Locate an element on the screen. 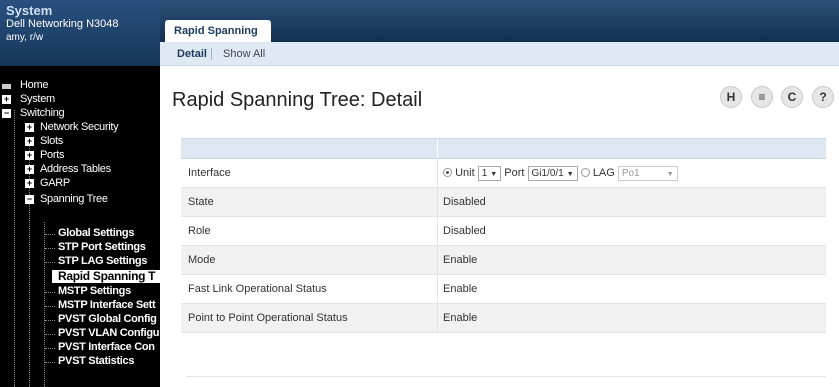 The height and width of the screenshot is (387, 839). tab-rapid-spanning-tree: Rapid Spanning Tree is located at coordinates (218, 39).